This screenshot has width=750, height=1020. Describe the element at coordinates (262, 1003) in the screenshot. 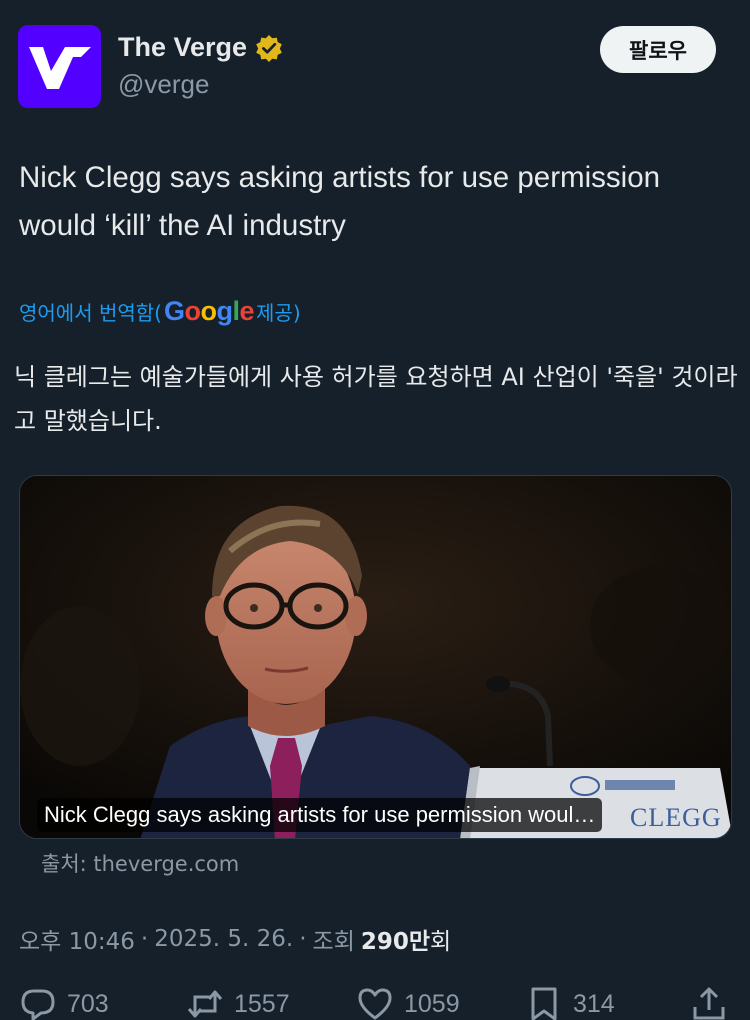

I see `repost-count: 1557` at that location.